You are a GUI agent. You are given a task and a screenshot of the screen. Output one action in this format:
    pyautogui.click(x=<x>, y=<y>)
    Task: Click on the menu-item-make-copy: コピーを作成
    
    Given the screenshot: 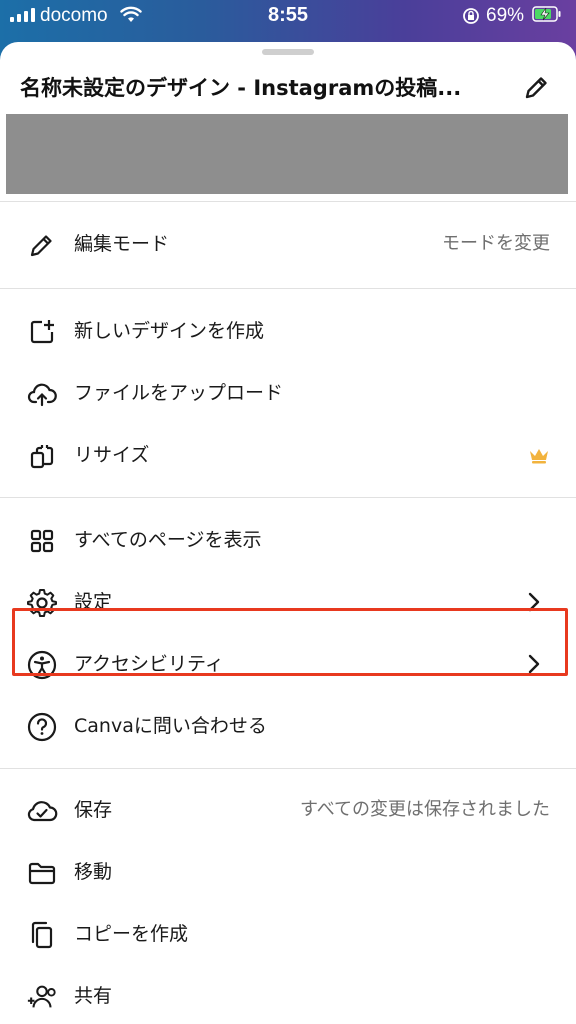 What is the action you would take?
    pyautogui.click(x=288, y=934)
    